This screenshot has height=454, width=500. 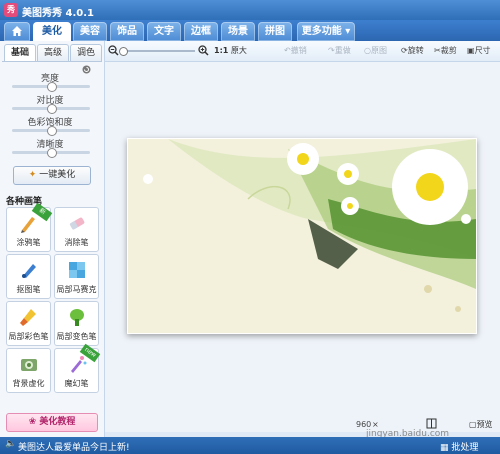 I want to click on original-image-icon: ○, so click(x=367, y=50).